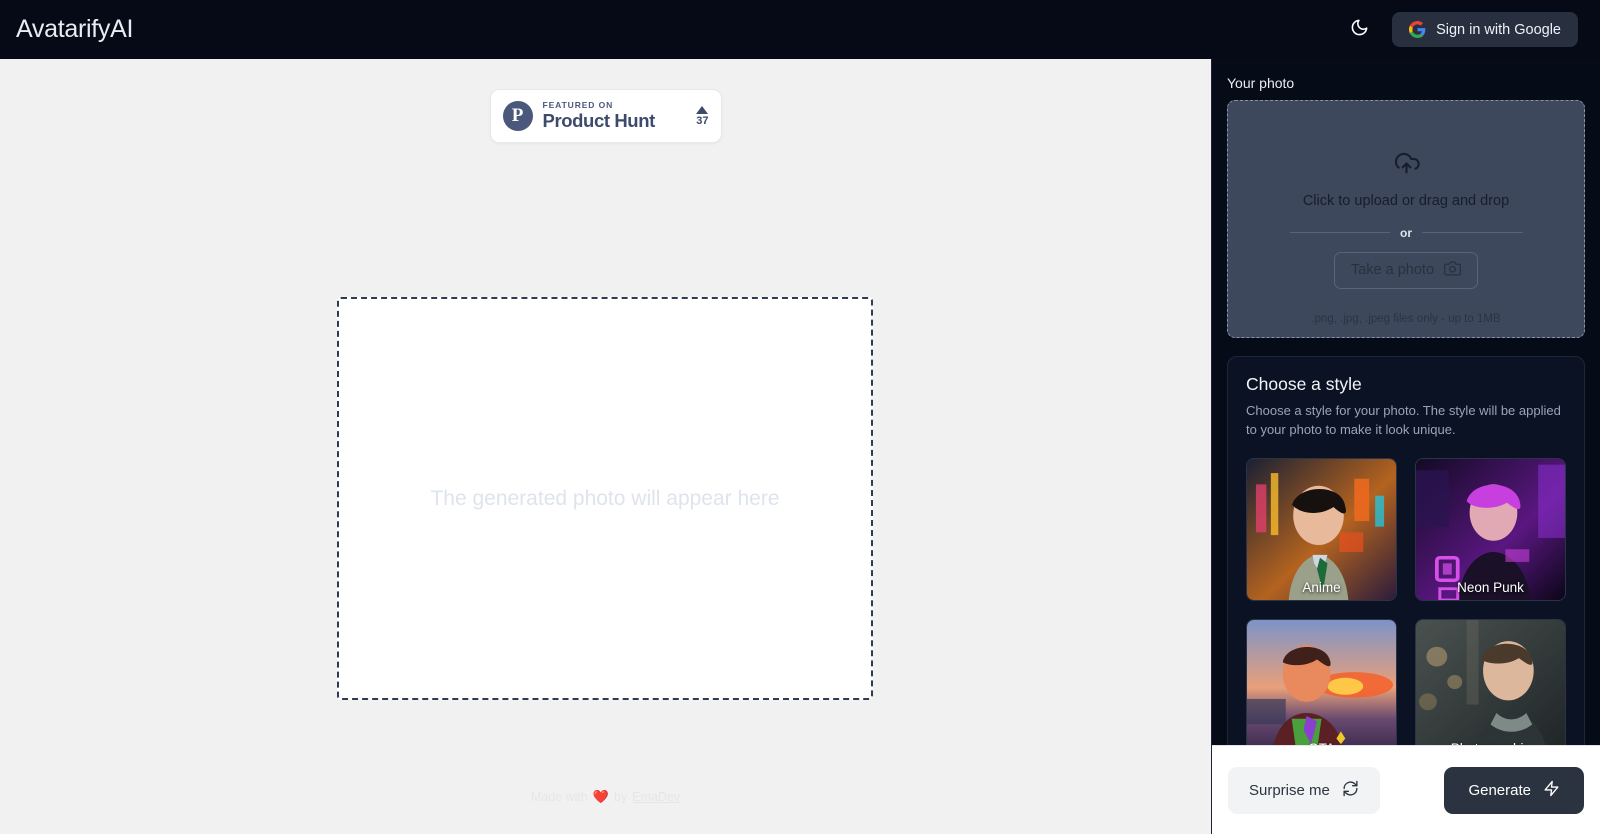 The image size is (1600, 834). I want to click on style-option-photographic: Photographic, so click(1490, 681).